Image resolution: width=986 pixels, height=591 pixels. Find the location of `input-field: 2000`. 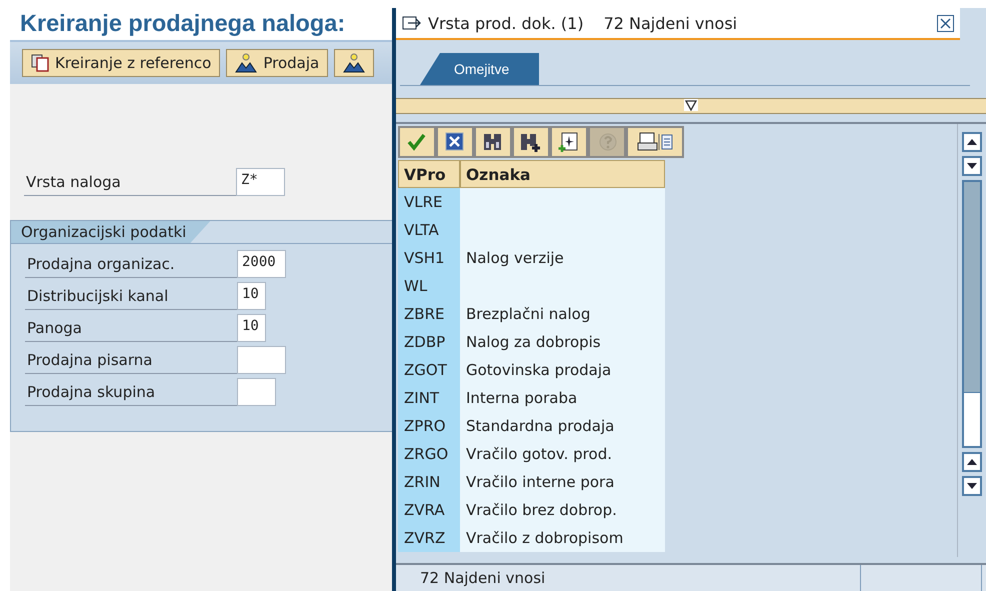

input-field: 2000 is located at coordinates (261, 264).